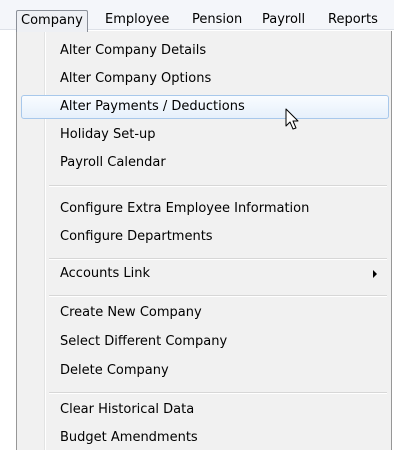 The image size is (394, 450). I want to click on menu-item-alter-company-details: Alter Company Details, so click(205, 51).